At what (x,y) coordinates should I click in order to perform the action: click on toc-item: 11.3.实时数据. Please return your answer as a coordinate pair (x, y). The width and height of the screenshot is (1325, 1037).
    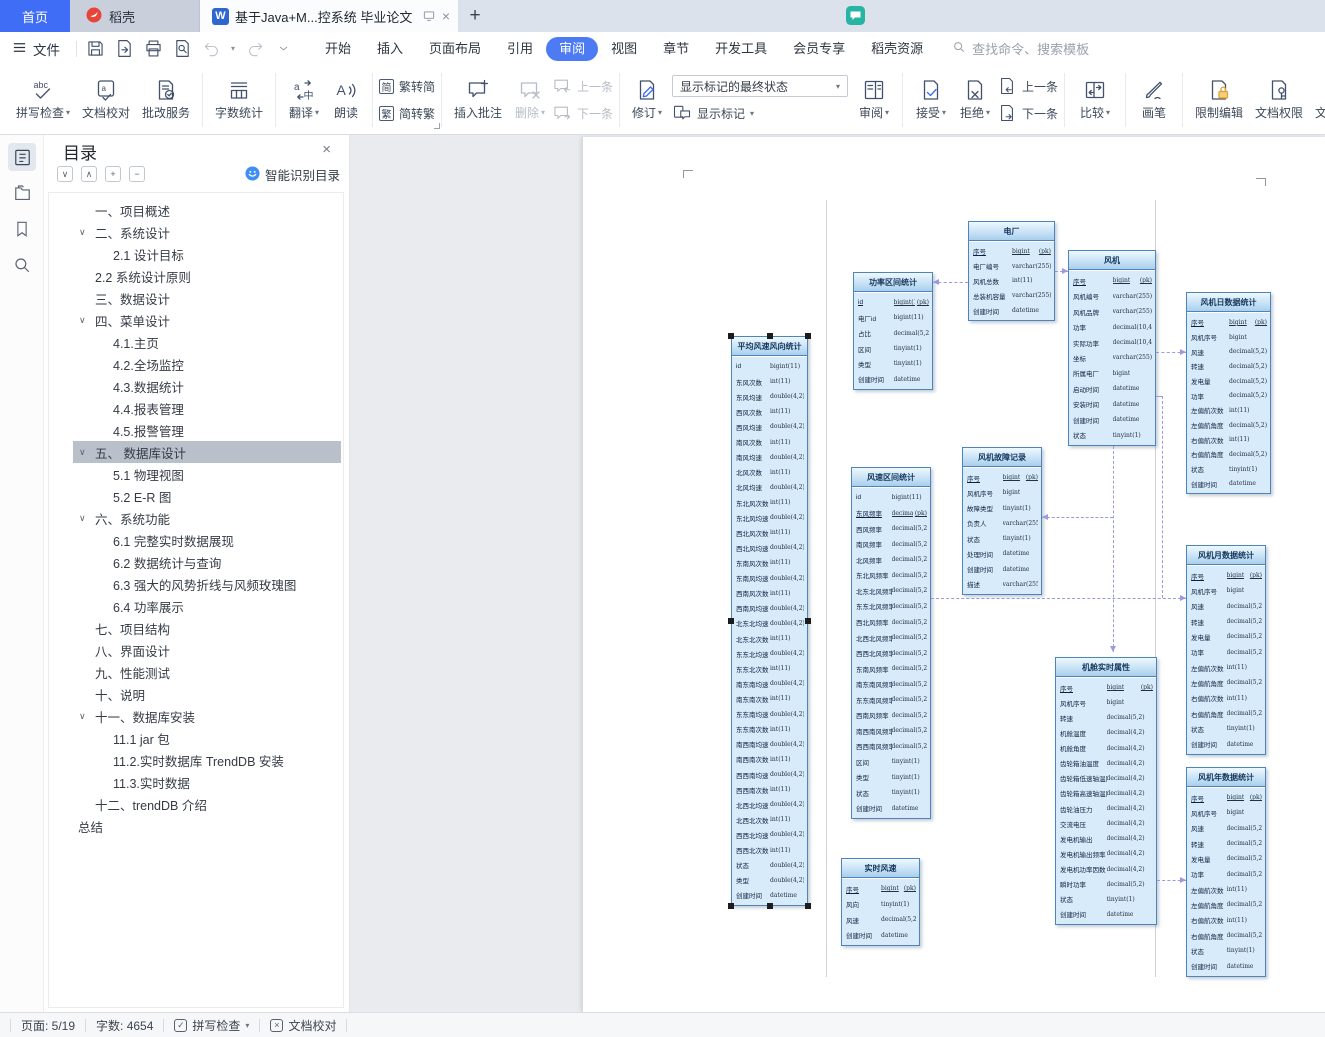
    Looking at the image, I should click on (196, 782).